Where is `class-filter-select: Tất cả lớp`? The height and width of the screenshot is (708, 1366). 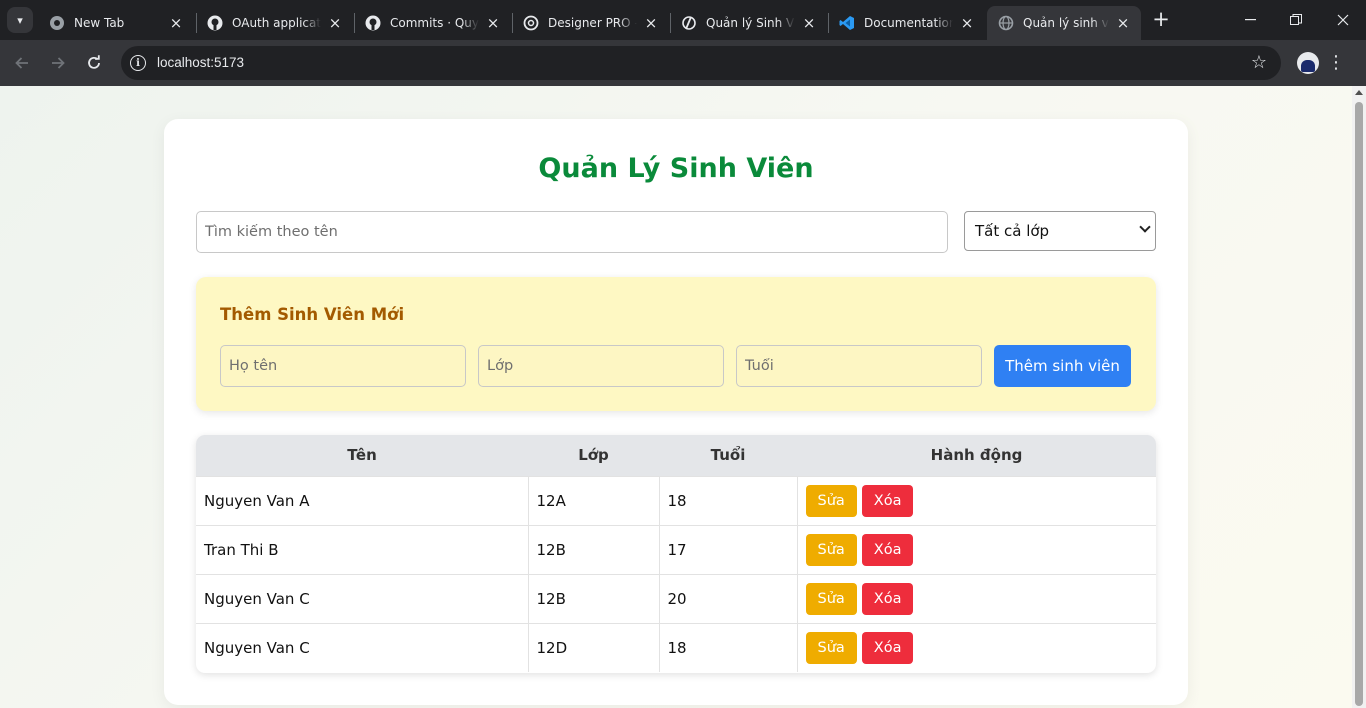 class-filter-select: Tất cả lớp is located at coordinates (1060, 231).